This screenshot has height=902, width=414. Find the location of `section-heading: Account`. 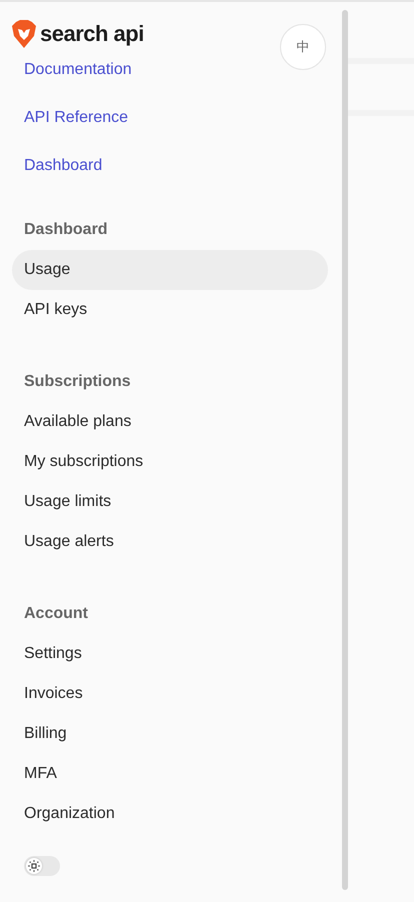

section-heading: Account is located at coordinates (56, 614).